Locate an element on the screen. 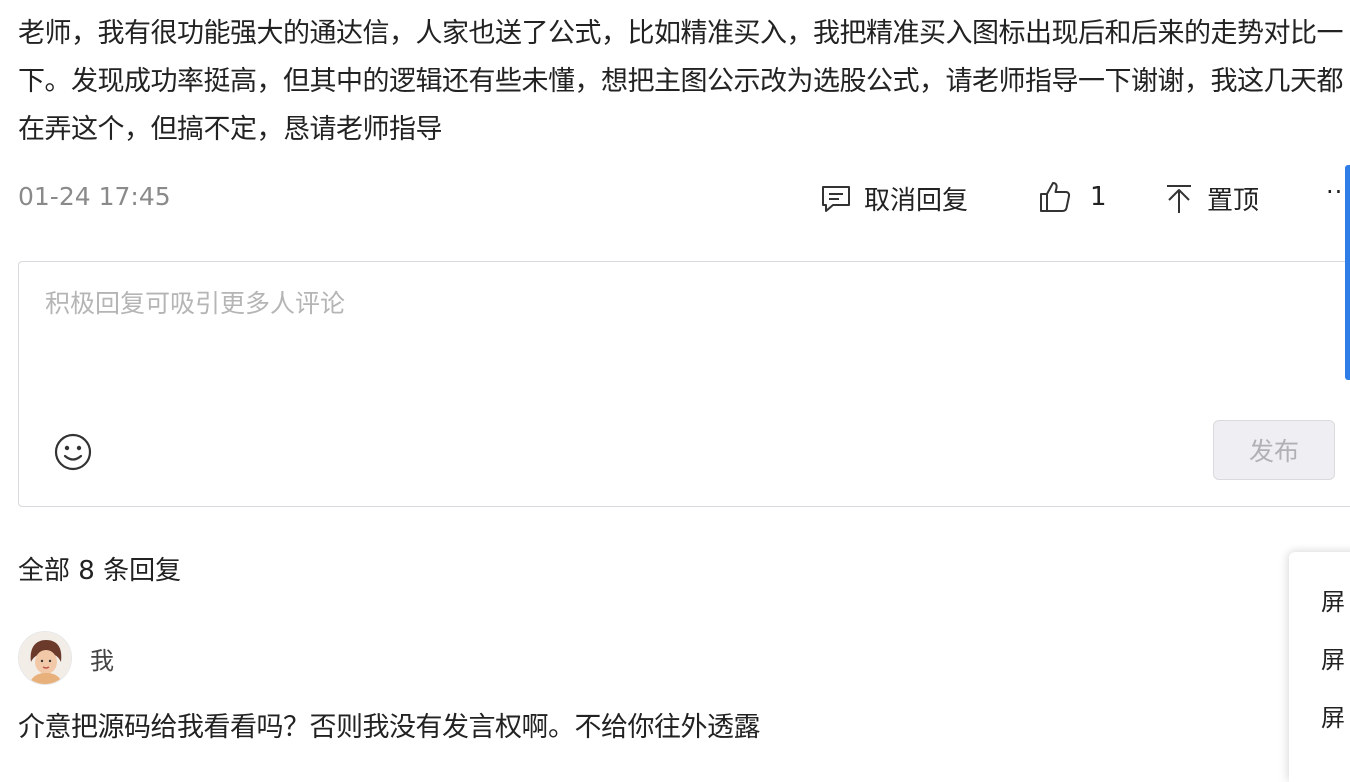 This screenshot has width=1350, height=782. like-count: 1 is located at coordinates (1098, 197).